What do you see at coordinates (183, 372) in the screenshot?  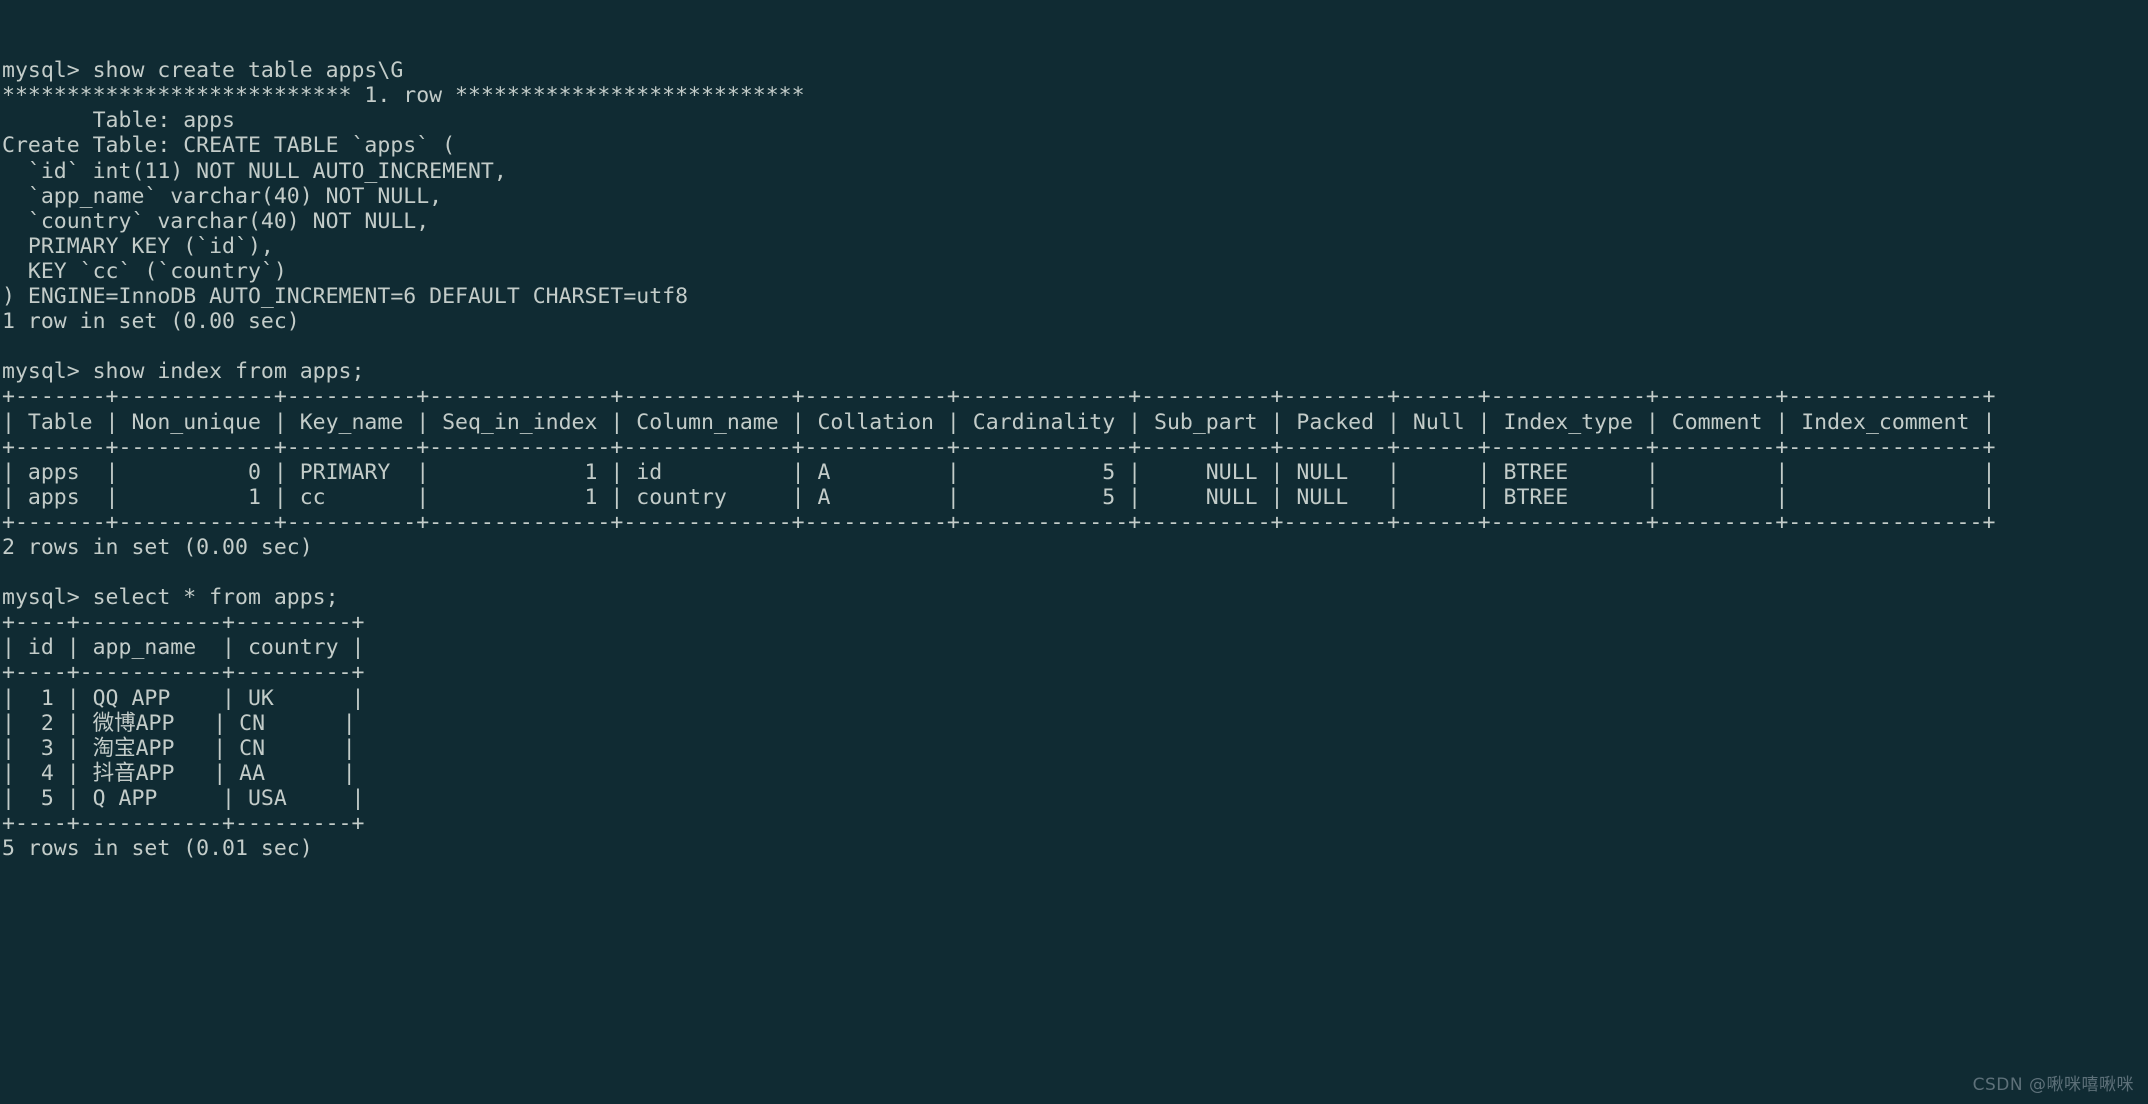 I see `terminal-line: mysql> show index from apps;` at bounding box center [183, 372].